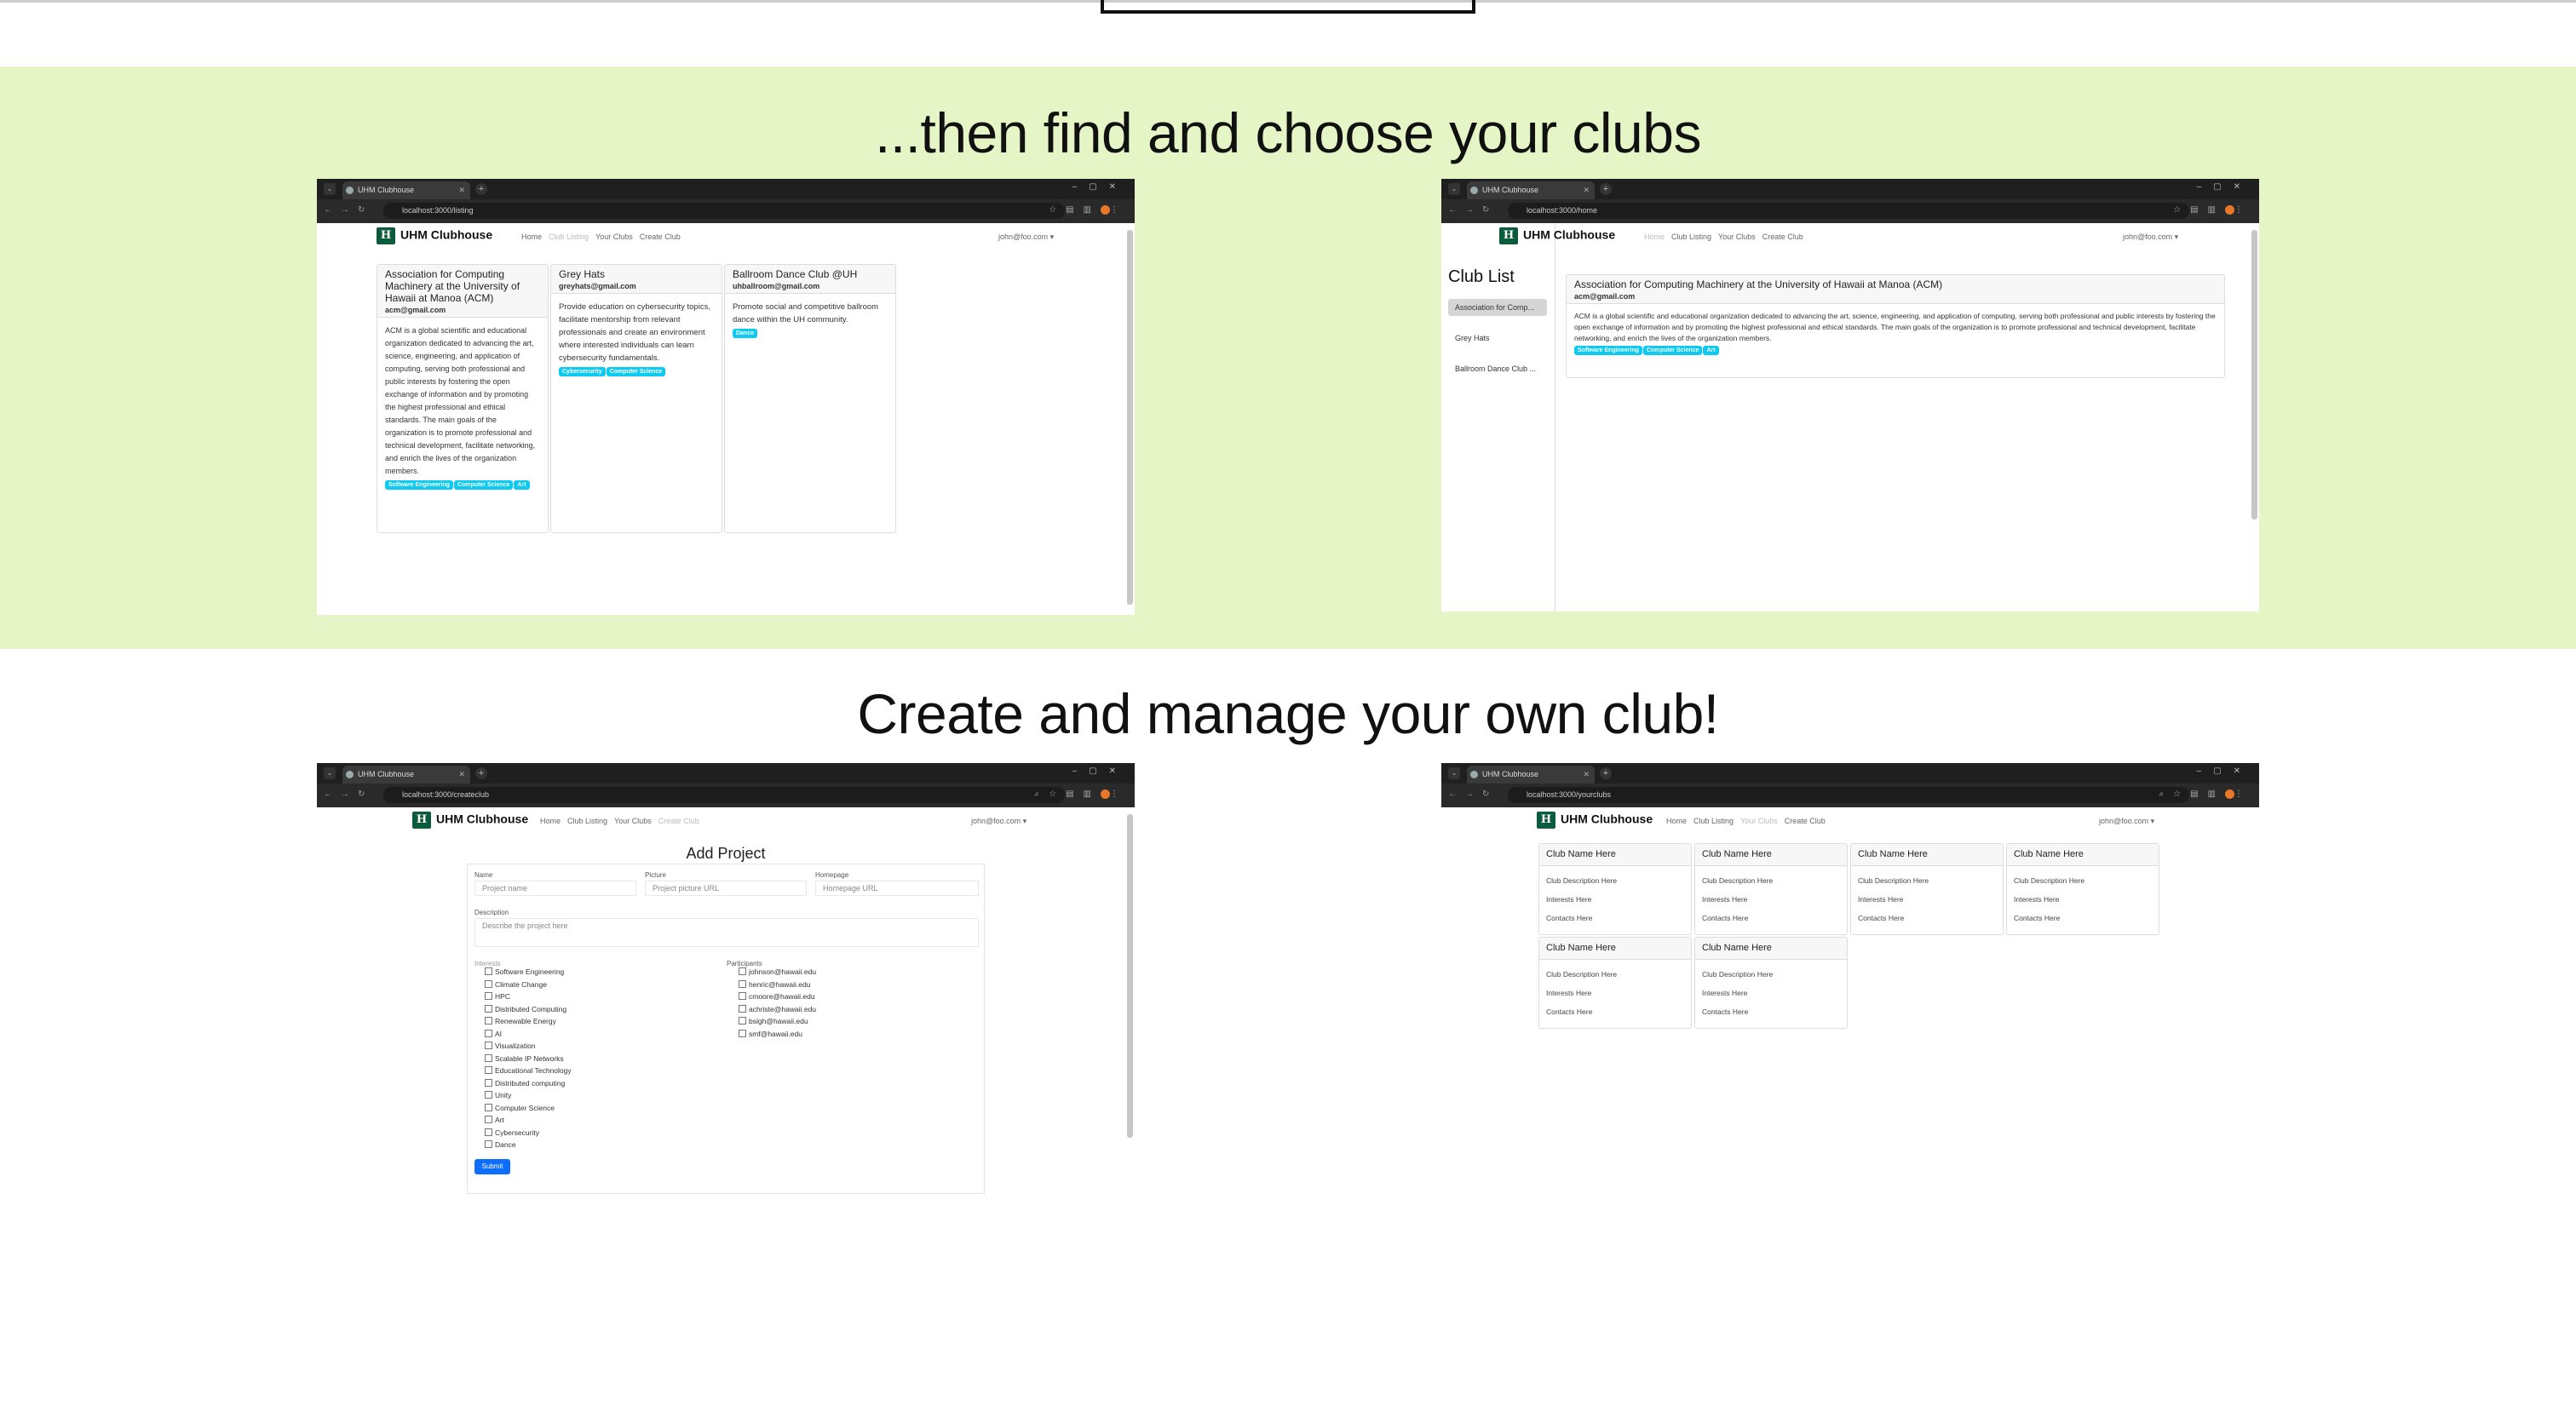 Image resolution: width=2576 pixels, height=1412 pixels. Describe the element at coordinates (1849, 795) in the screenshot. I see `address-bar: localhost:3000/yourclubs` at that location.